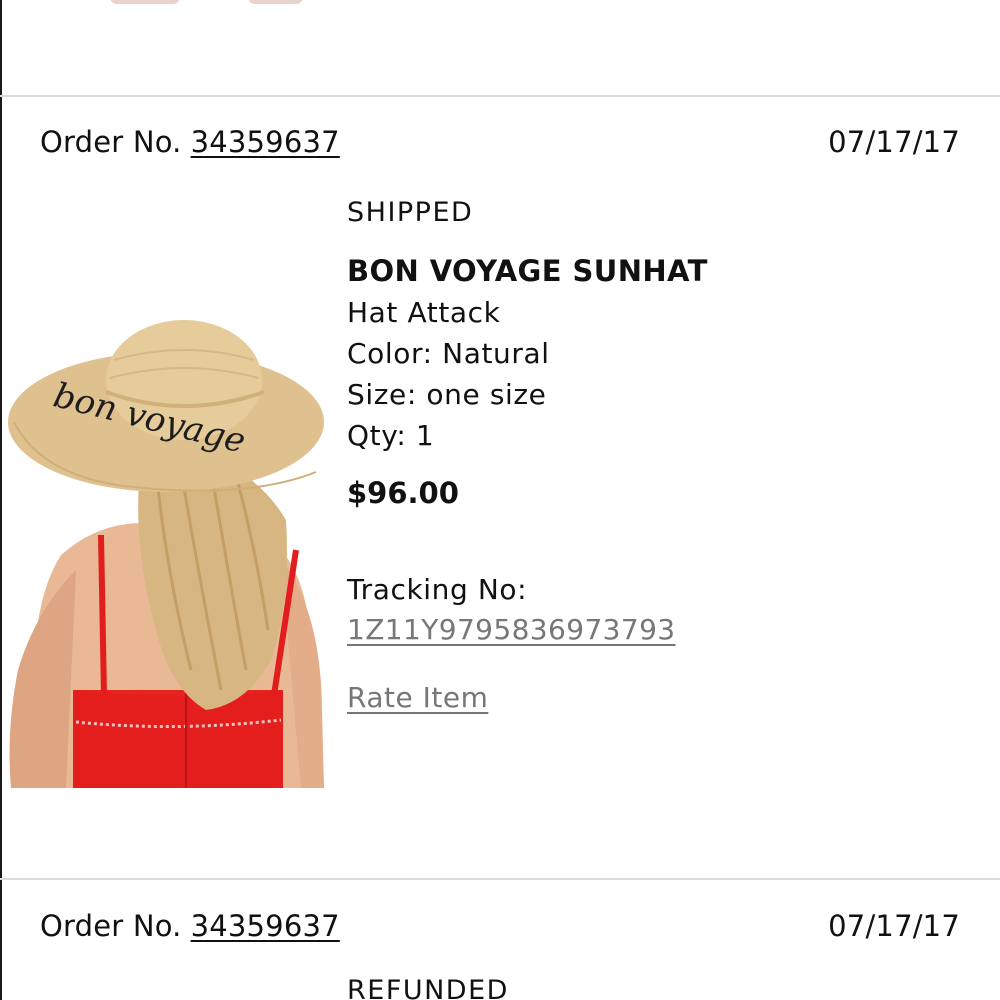 This screenshot has width=1000, height=1000. I want to click on tracking-label: Tracking No:, so click(437, 589).